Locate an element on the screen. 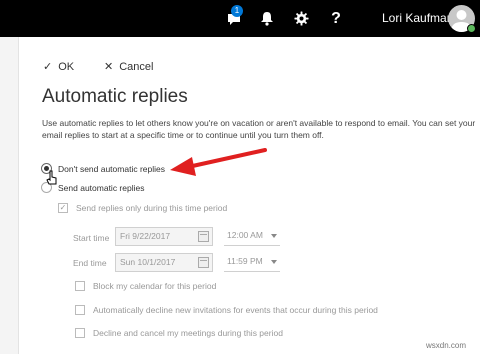 This screenshot has height=354, width=480. hand-cursor-icon is located at coordinates (51, 177).